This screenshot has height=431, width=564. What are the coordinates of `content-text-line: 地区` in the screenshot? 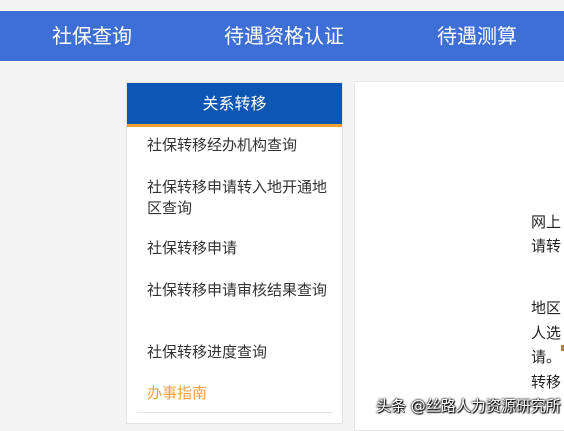 It's located at (546, 308).